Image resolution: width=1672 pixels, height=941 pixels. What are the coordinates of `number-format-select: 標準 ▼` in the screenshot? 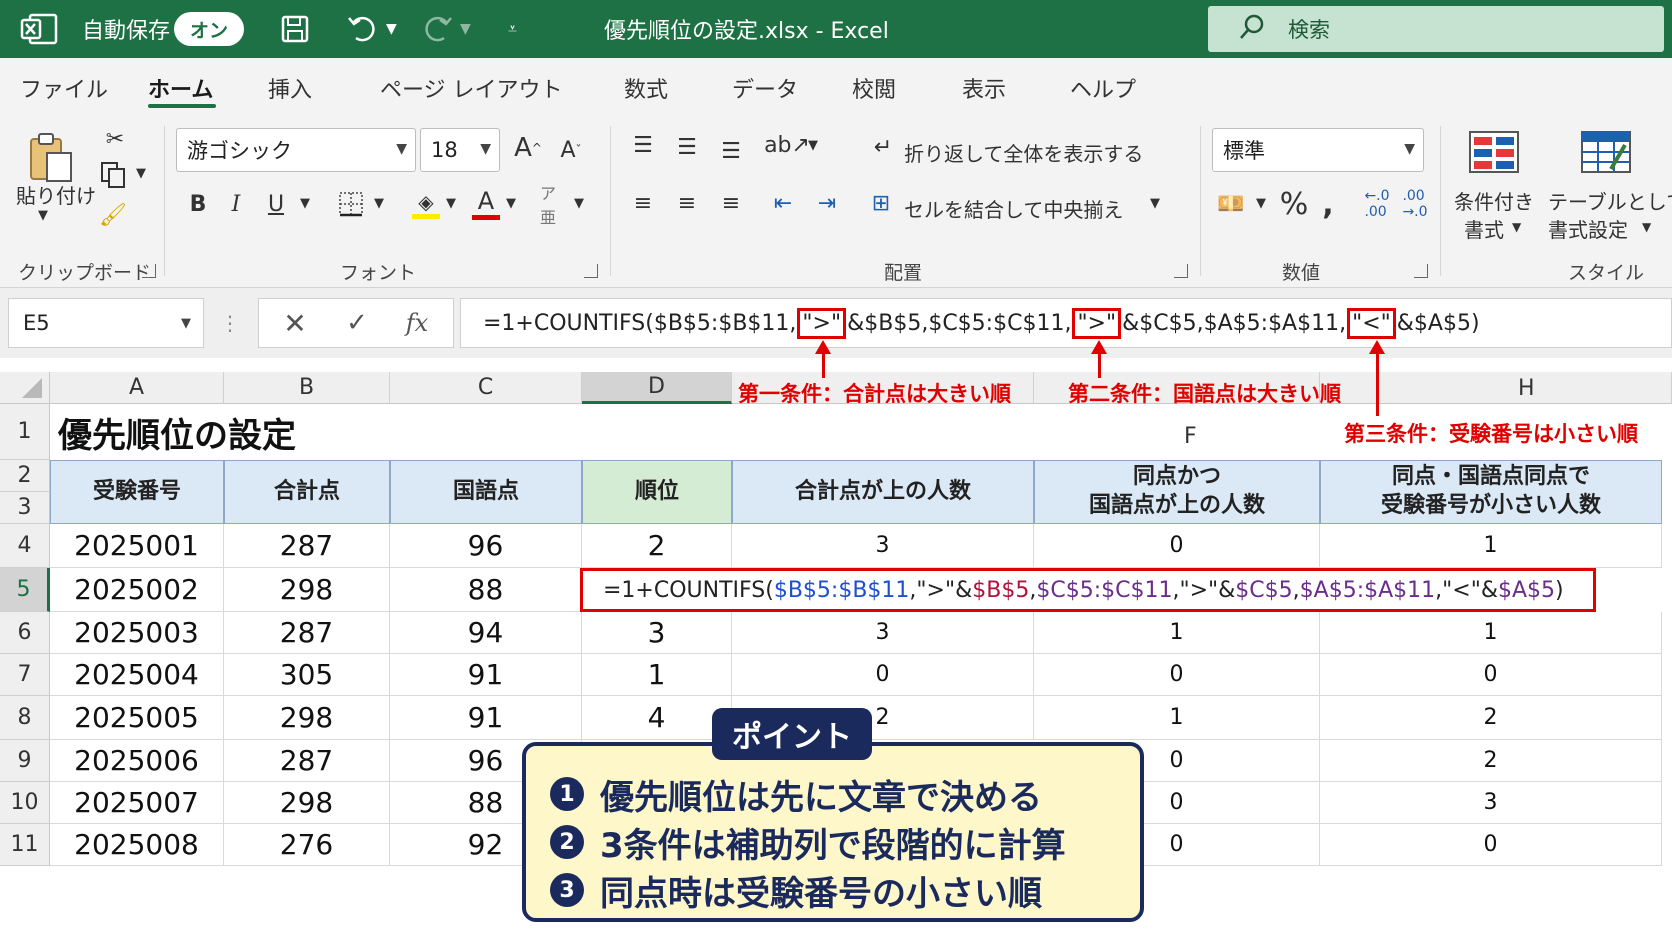 It's located at (1318, 150).